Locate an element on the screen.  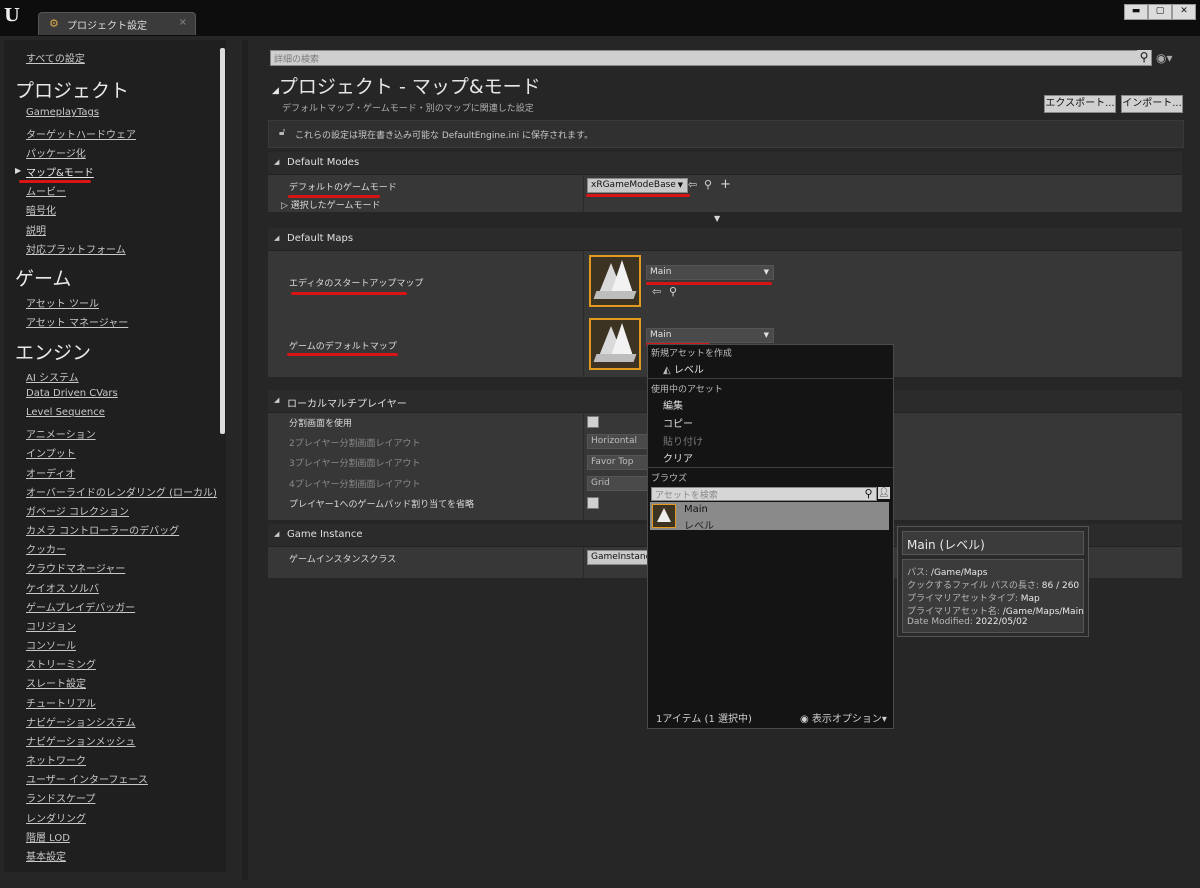
sidebar-item-engine: ガベージ コレクション is located at coordinates (77, 510).